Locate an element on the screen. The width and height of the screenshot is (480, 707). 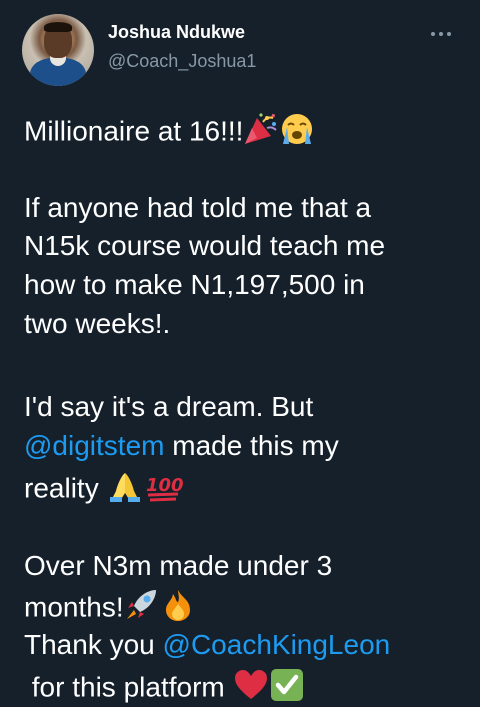
hundred-points-emoji: 100 is located at coordinates (164, 490).